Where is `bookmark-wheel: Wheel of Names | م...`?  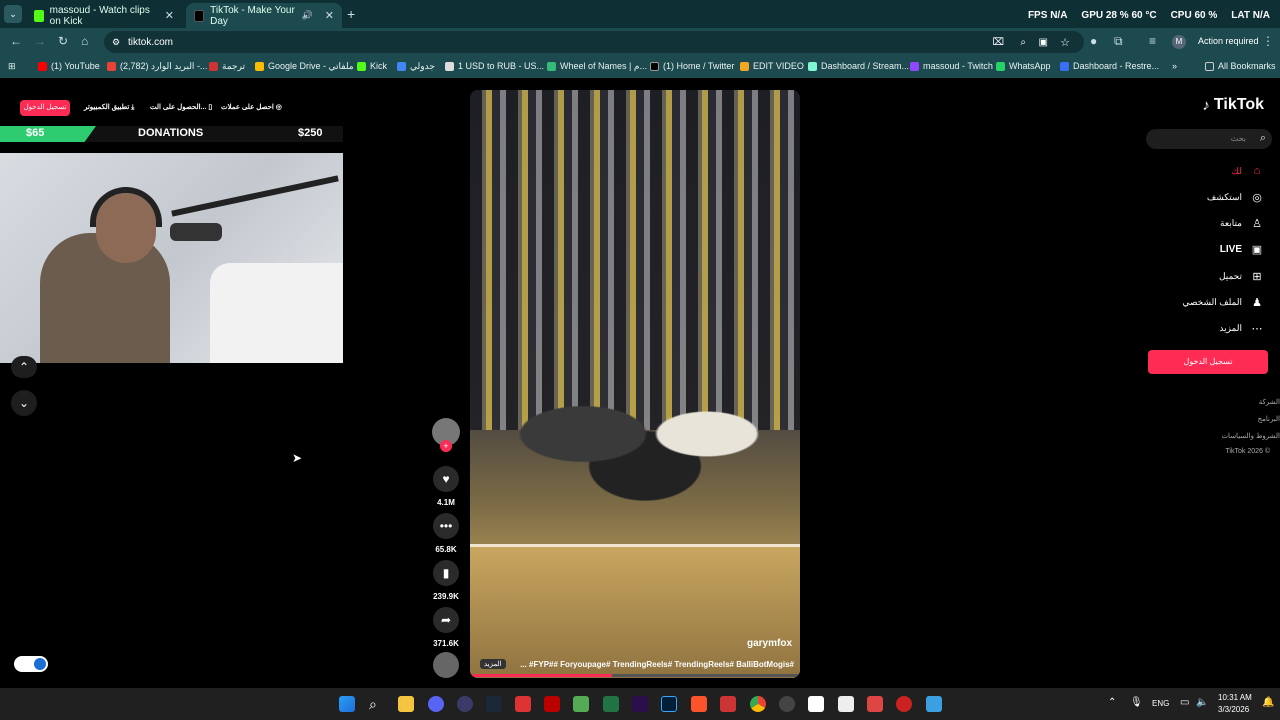 bookmark-wheel: Wheel of Names | م... is located at coordinates (597, 66).